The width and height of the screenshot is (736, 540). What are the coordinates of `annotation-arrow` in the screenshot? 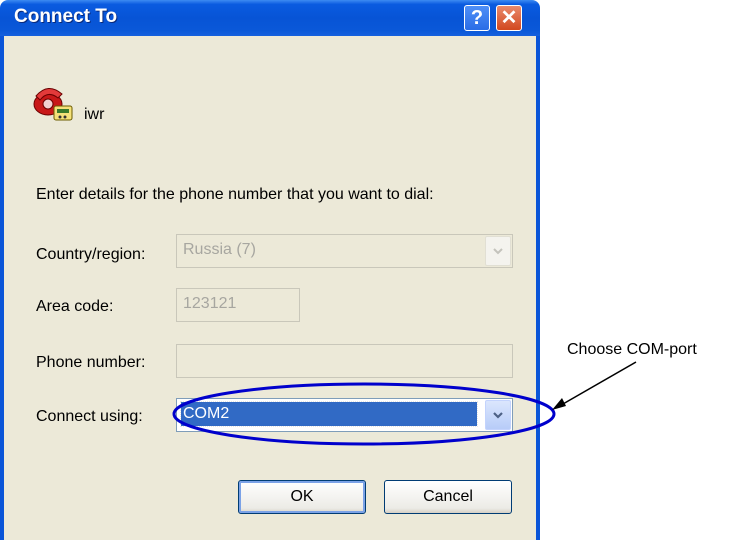 It's located at (596, 385).